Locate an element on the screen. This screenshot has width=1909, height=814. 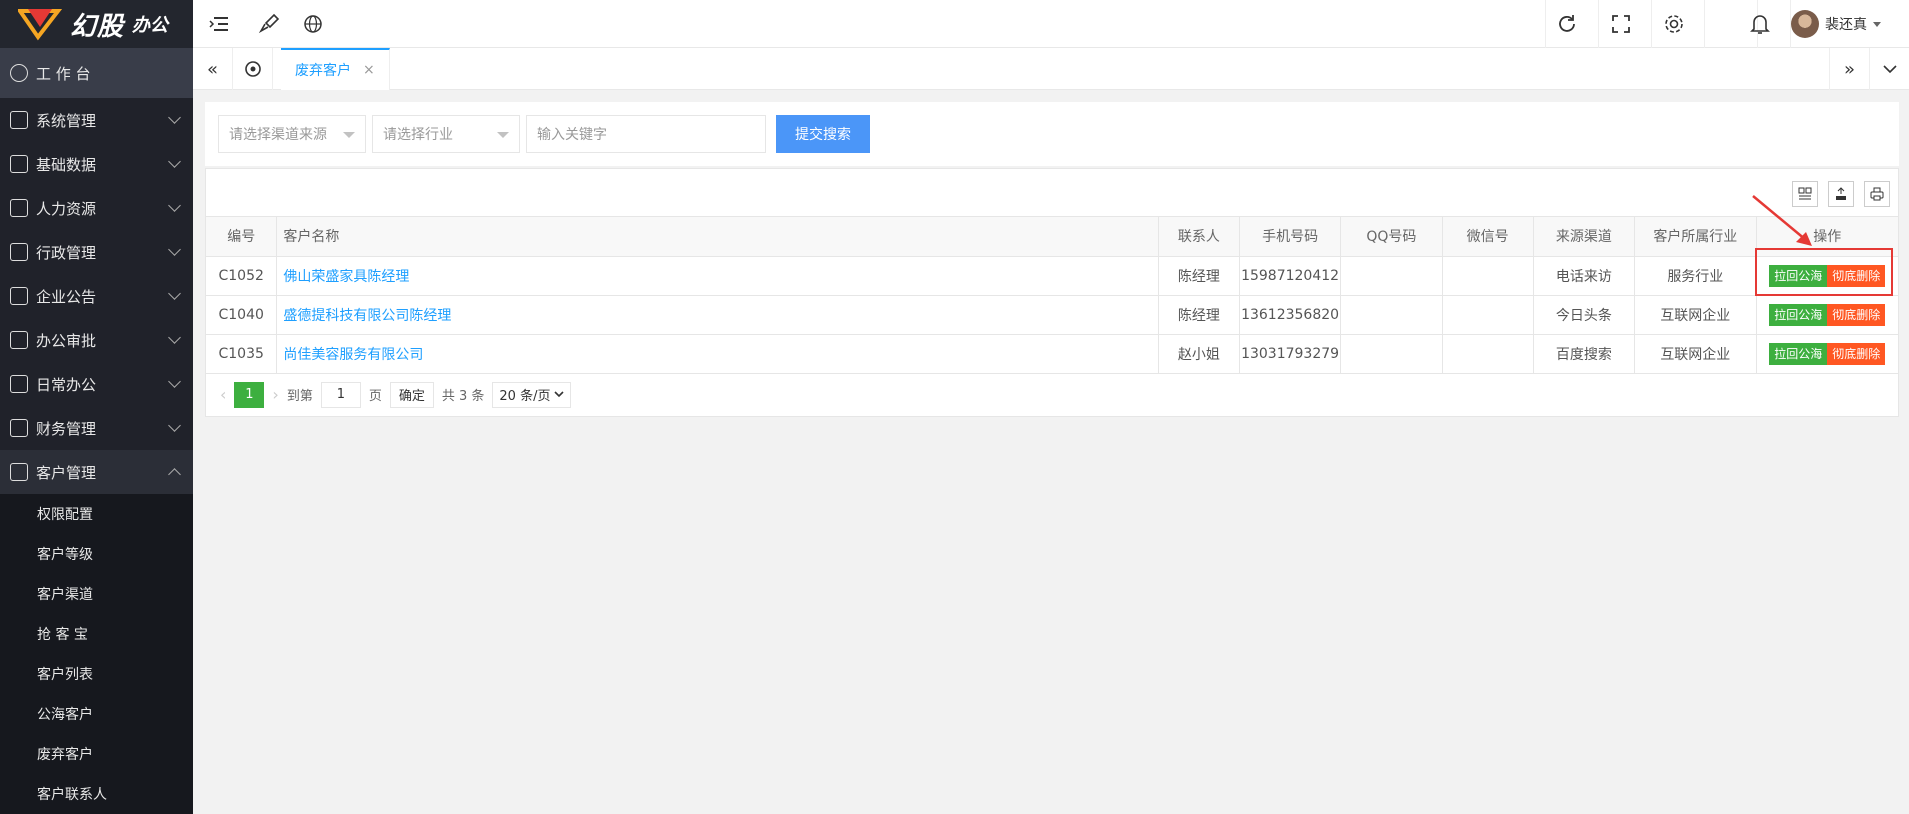
sidebar-item-6: 日常办公 is located at coordinates (96, 384).